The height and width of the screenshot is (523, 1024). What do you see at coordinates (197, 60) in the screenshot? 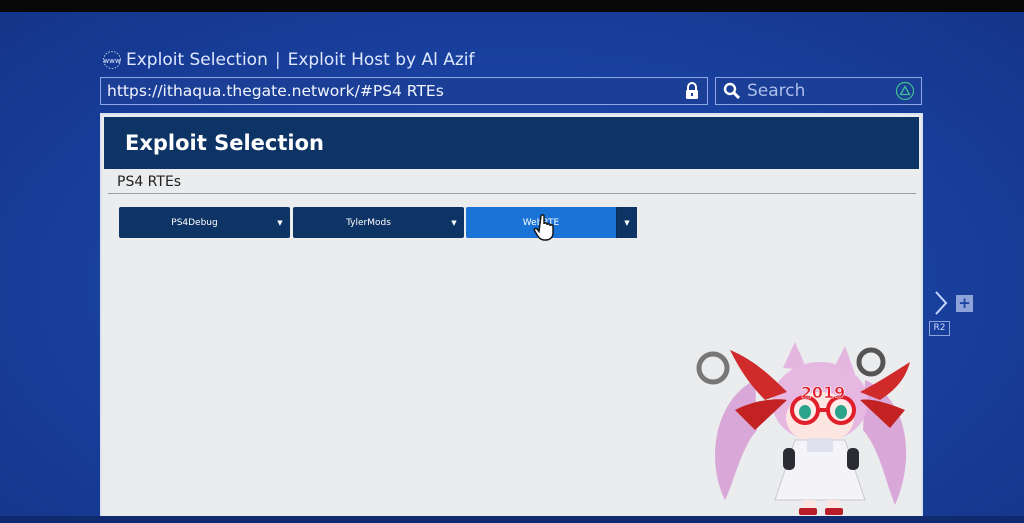
I see `page-title: Exploit Selection` at bounding box center [197, 60].